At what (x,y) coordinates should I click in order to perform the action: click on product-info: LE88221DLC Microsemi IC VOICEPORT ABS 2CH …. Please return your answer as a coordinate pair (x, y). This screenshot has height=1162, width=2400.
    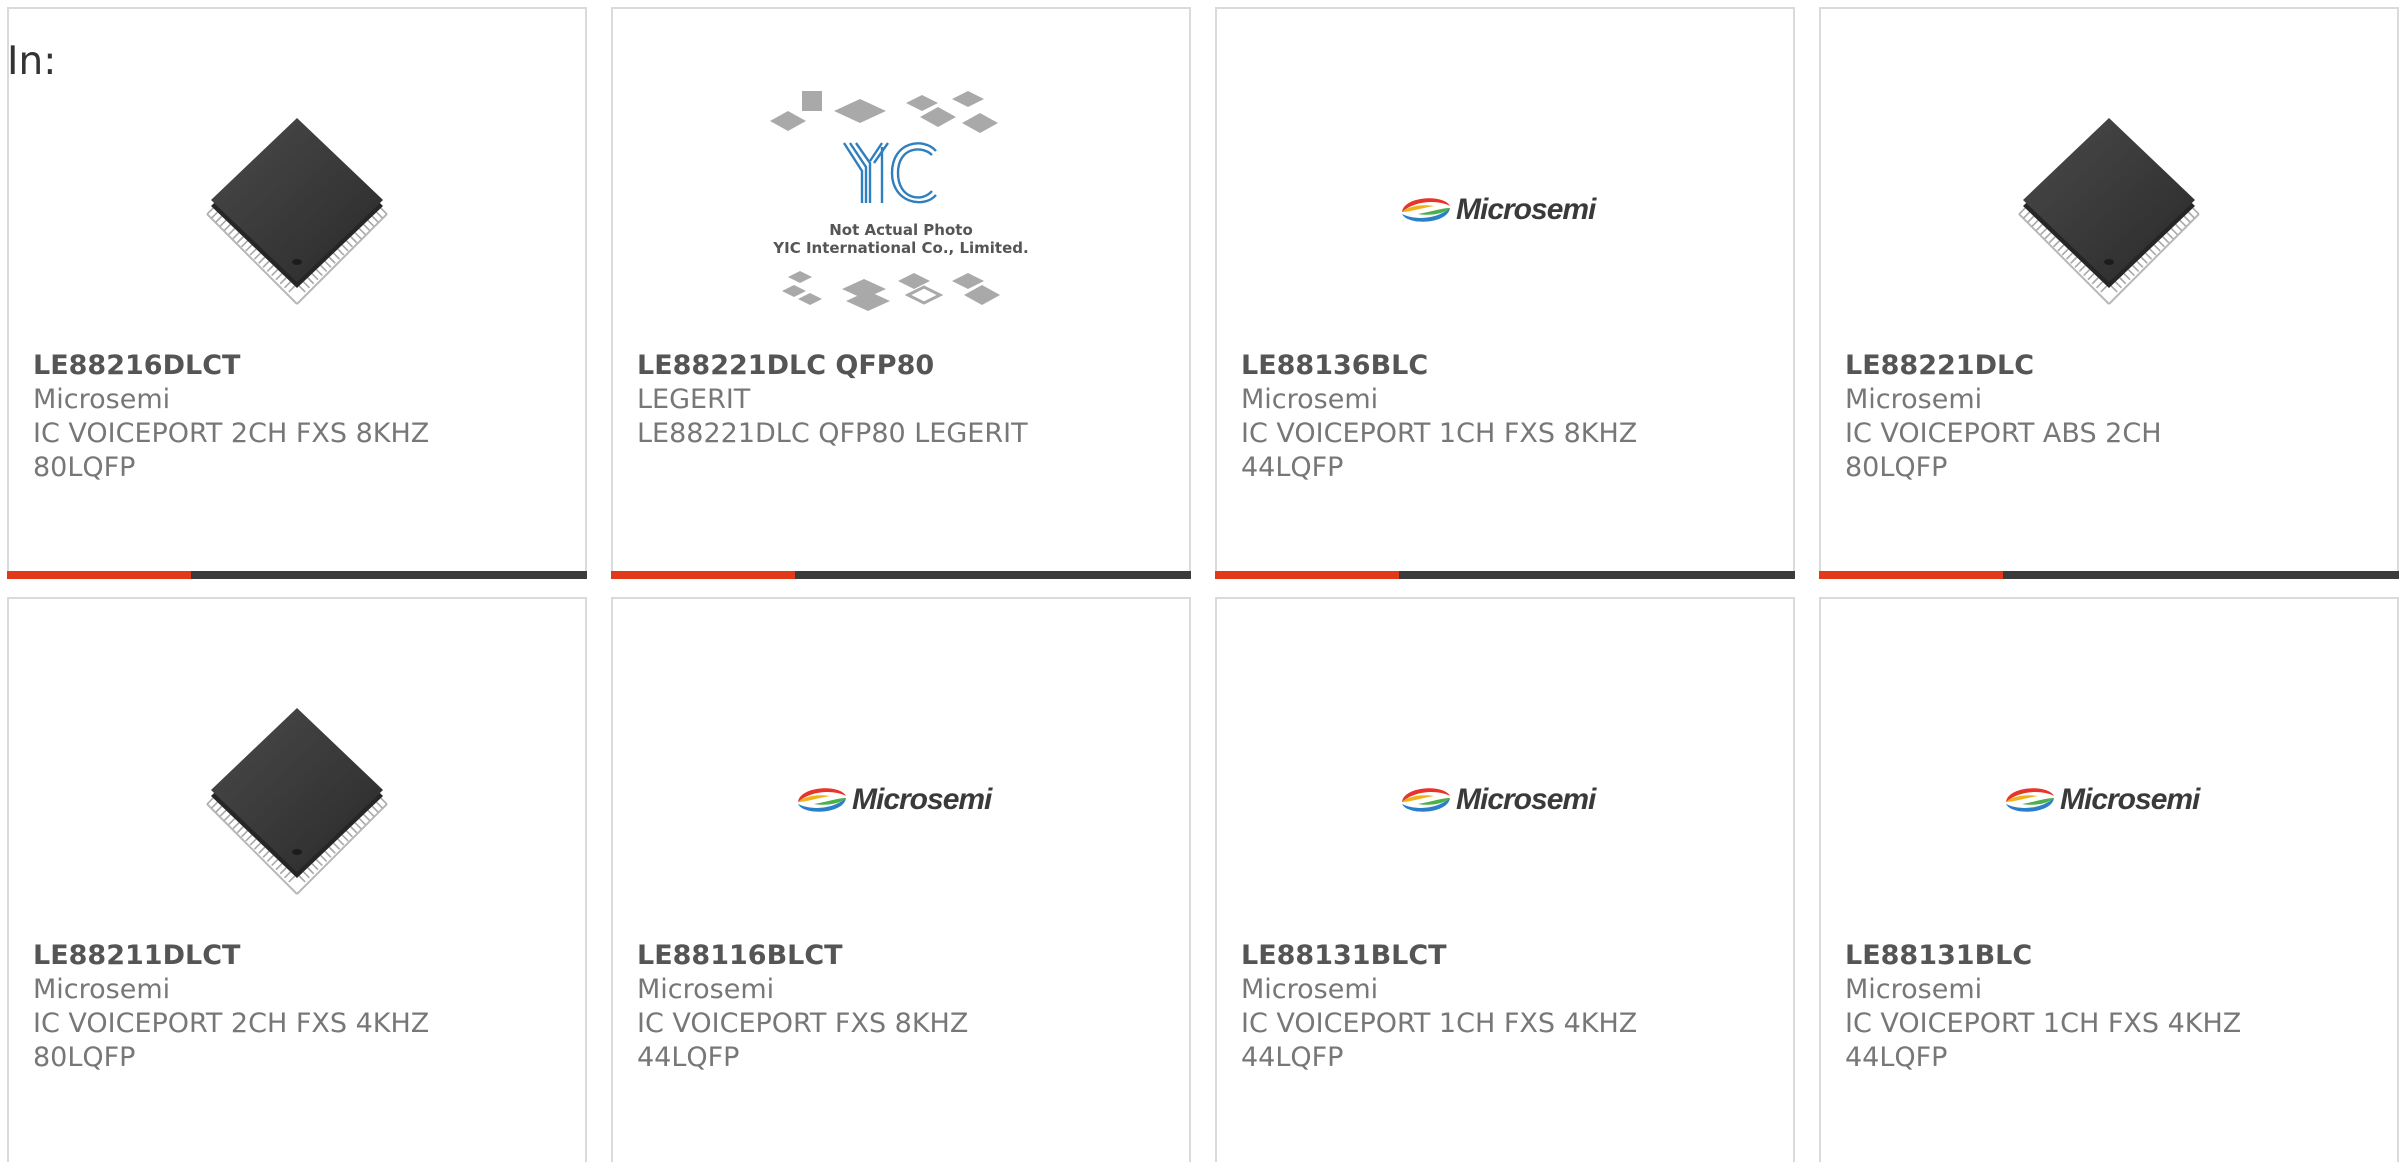
    Looking at the image, I should click on (2111, 417).